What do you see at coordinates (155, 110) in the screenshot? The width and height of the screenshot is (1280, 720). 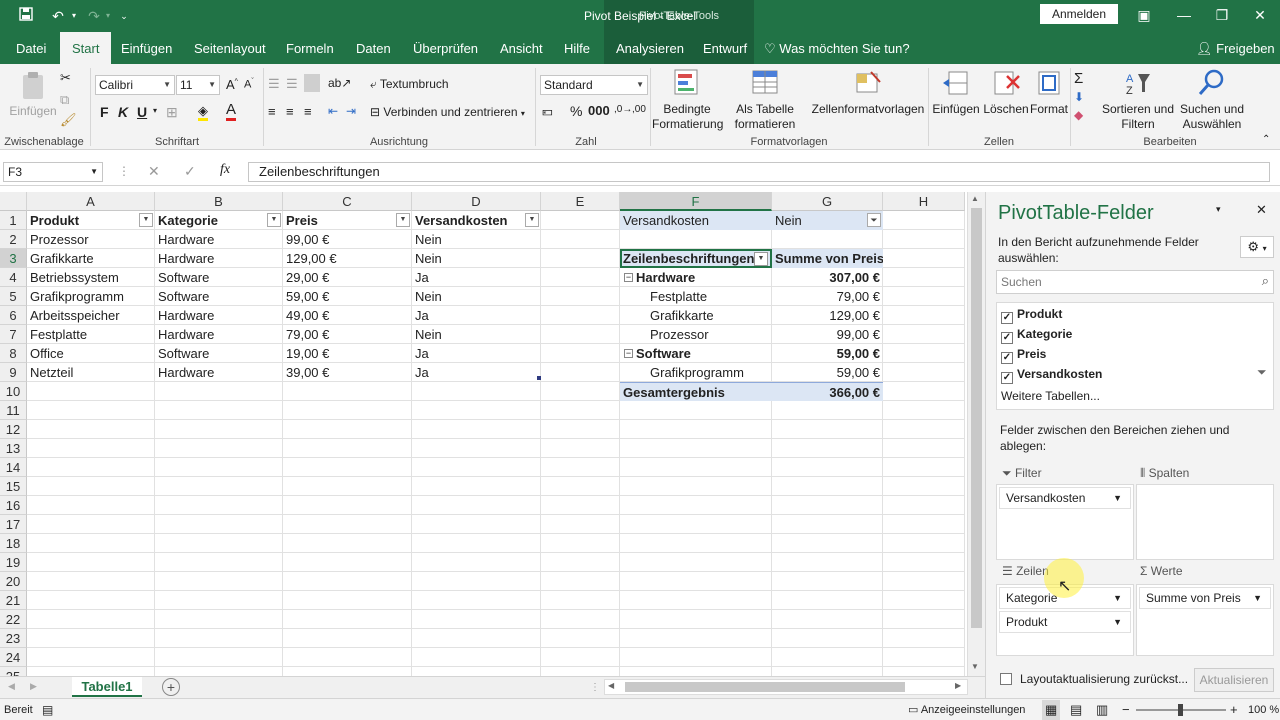 I see `underline-dropdown-icon: ▾` at bounding box center [155, 110].